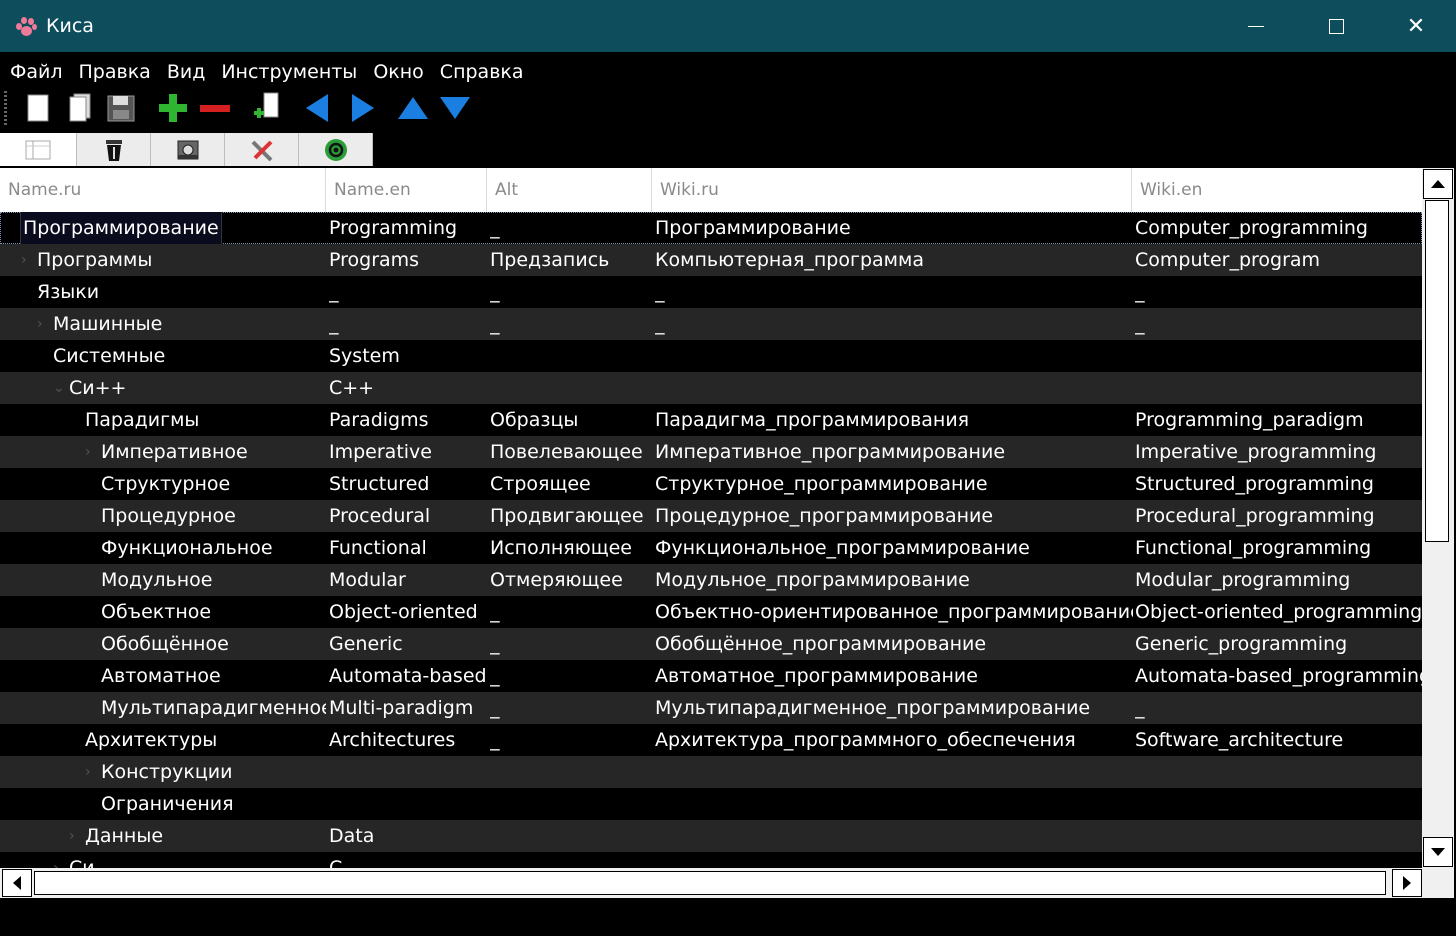  I want to click on add-button, so click(173, 108).